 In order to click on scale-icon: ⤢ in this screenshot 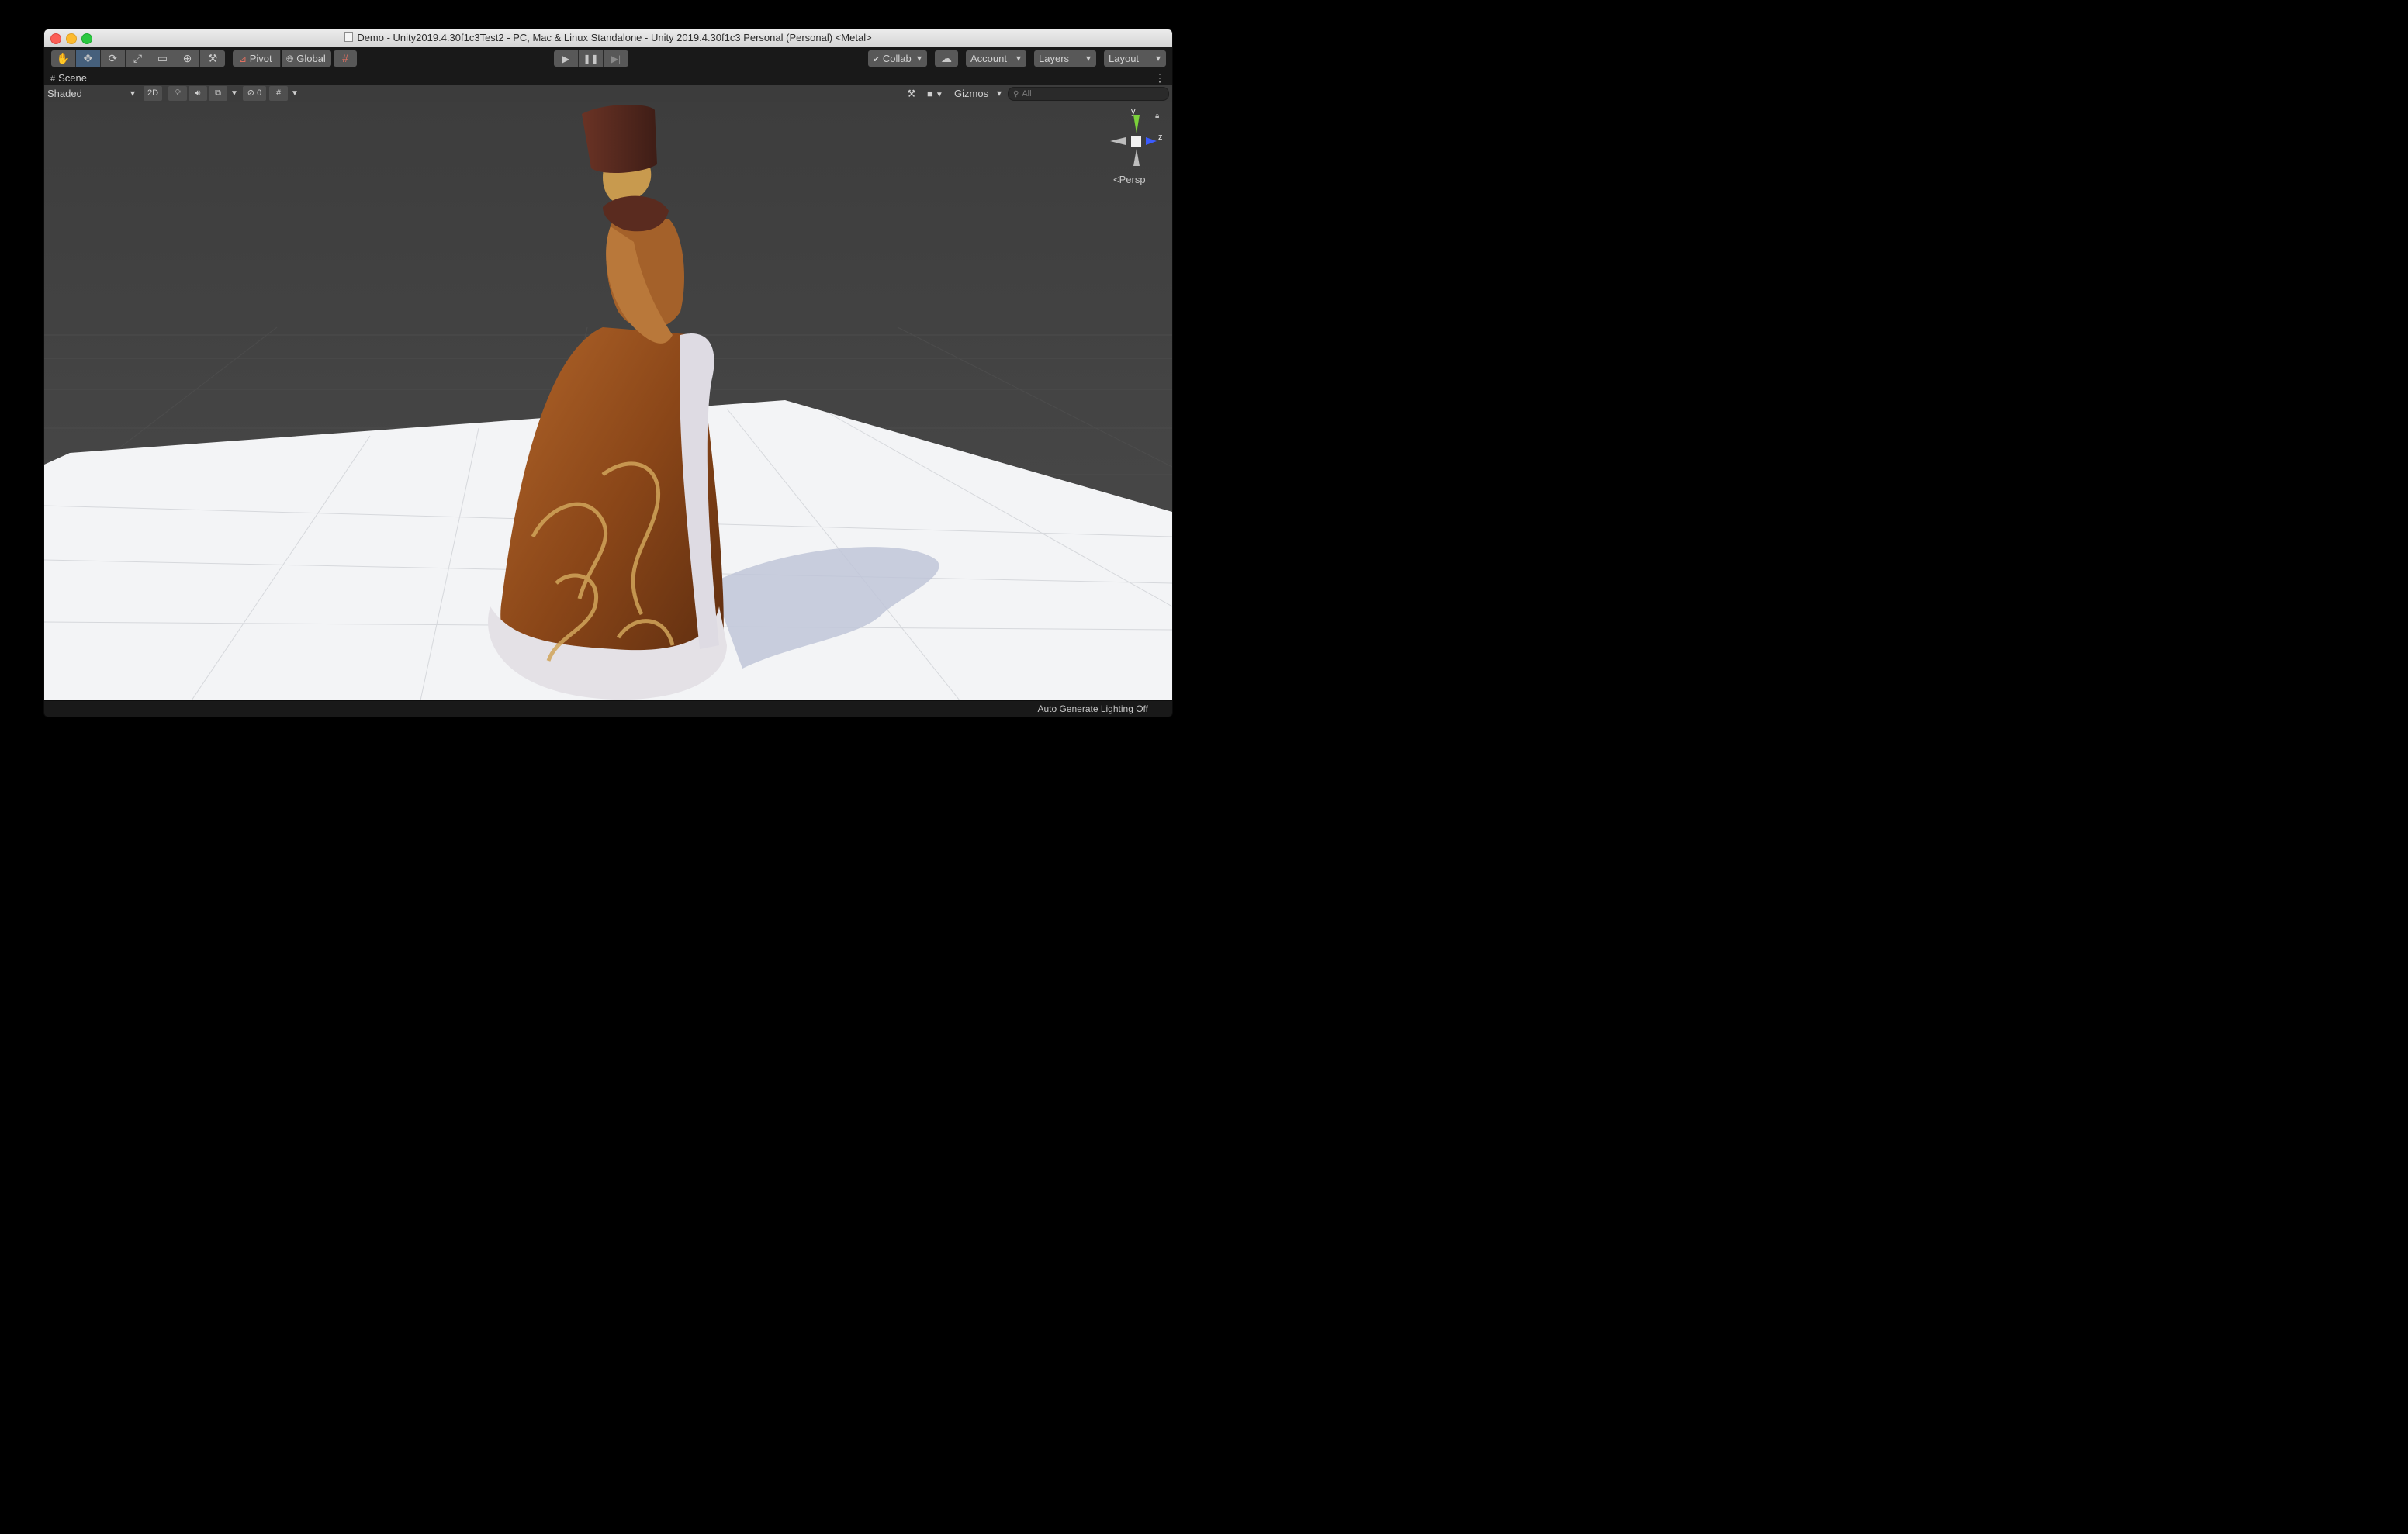, I will do `click(138, 58)`.